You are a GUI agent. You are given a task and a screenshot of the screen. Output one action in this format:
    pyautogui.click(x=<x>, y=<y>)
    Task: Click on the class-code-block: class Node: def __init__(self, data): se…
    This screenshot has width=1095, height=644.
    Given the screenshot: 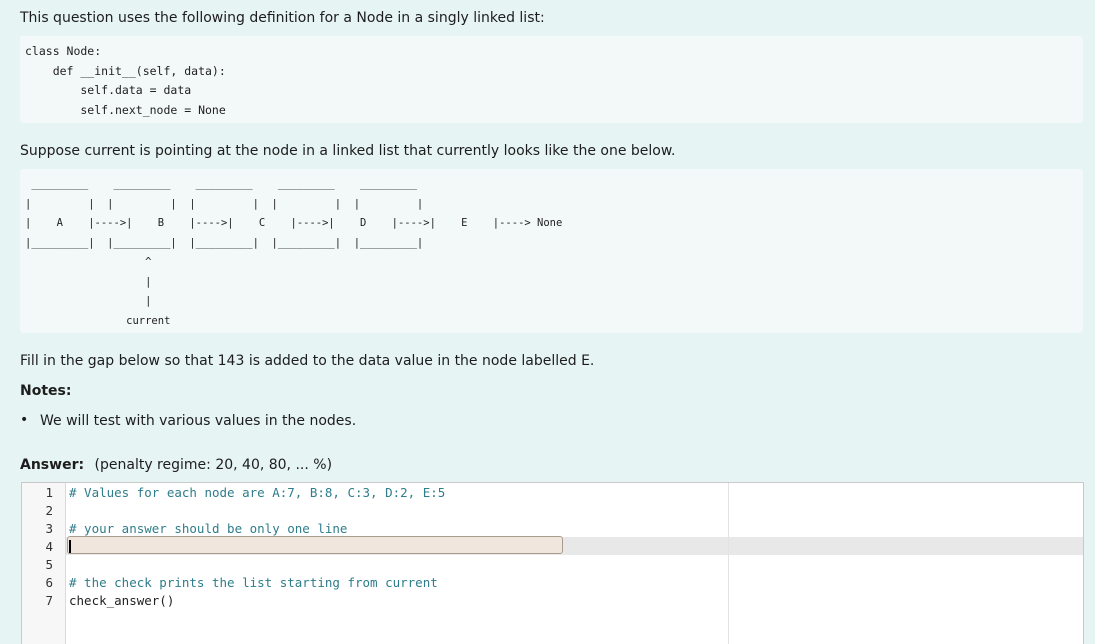 What is the action you would take?
    pyautogui.click(x=551, y=79)
    